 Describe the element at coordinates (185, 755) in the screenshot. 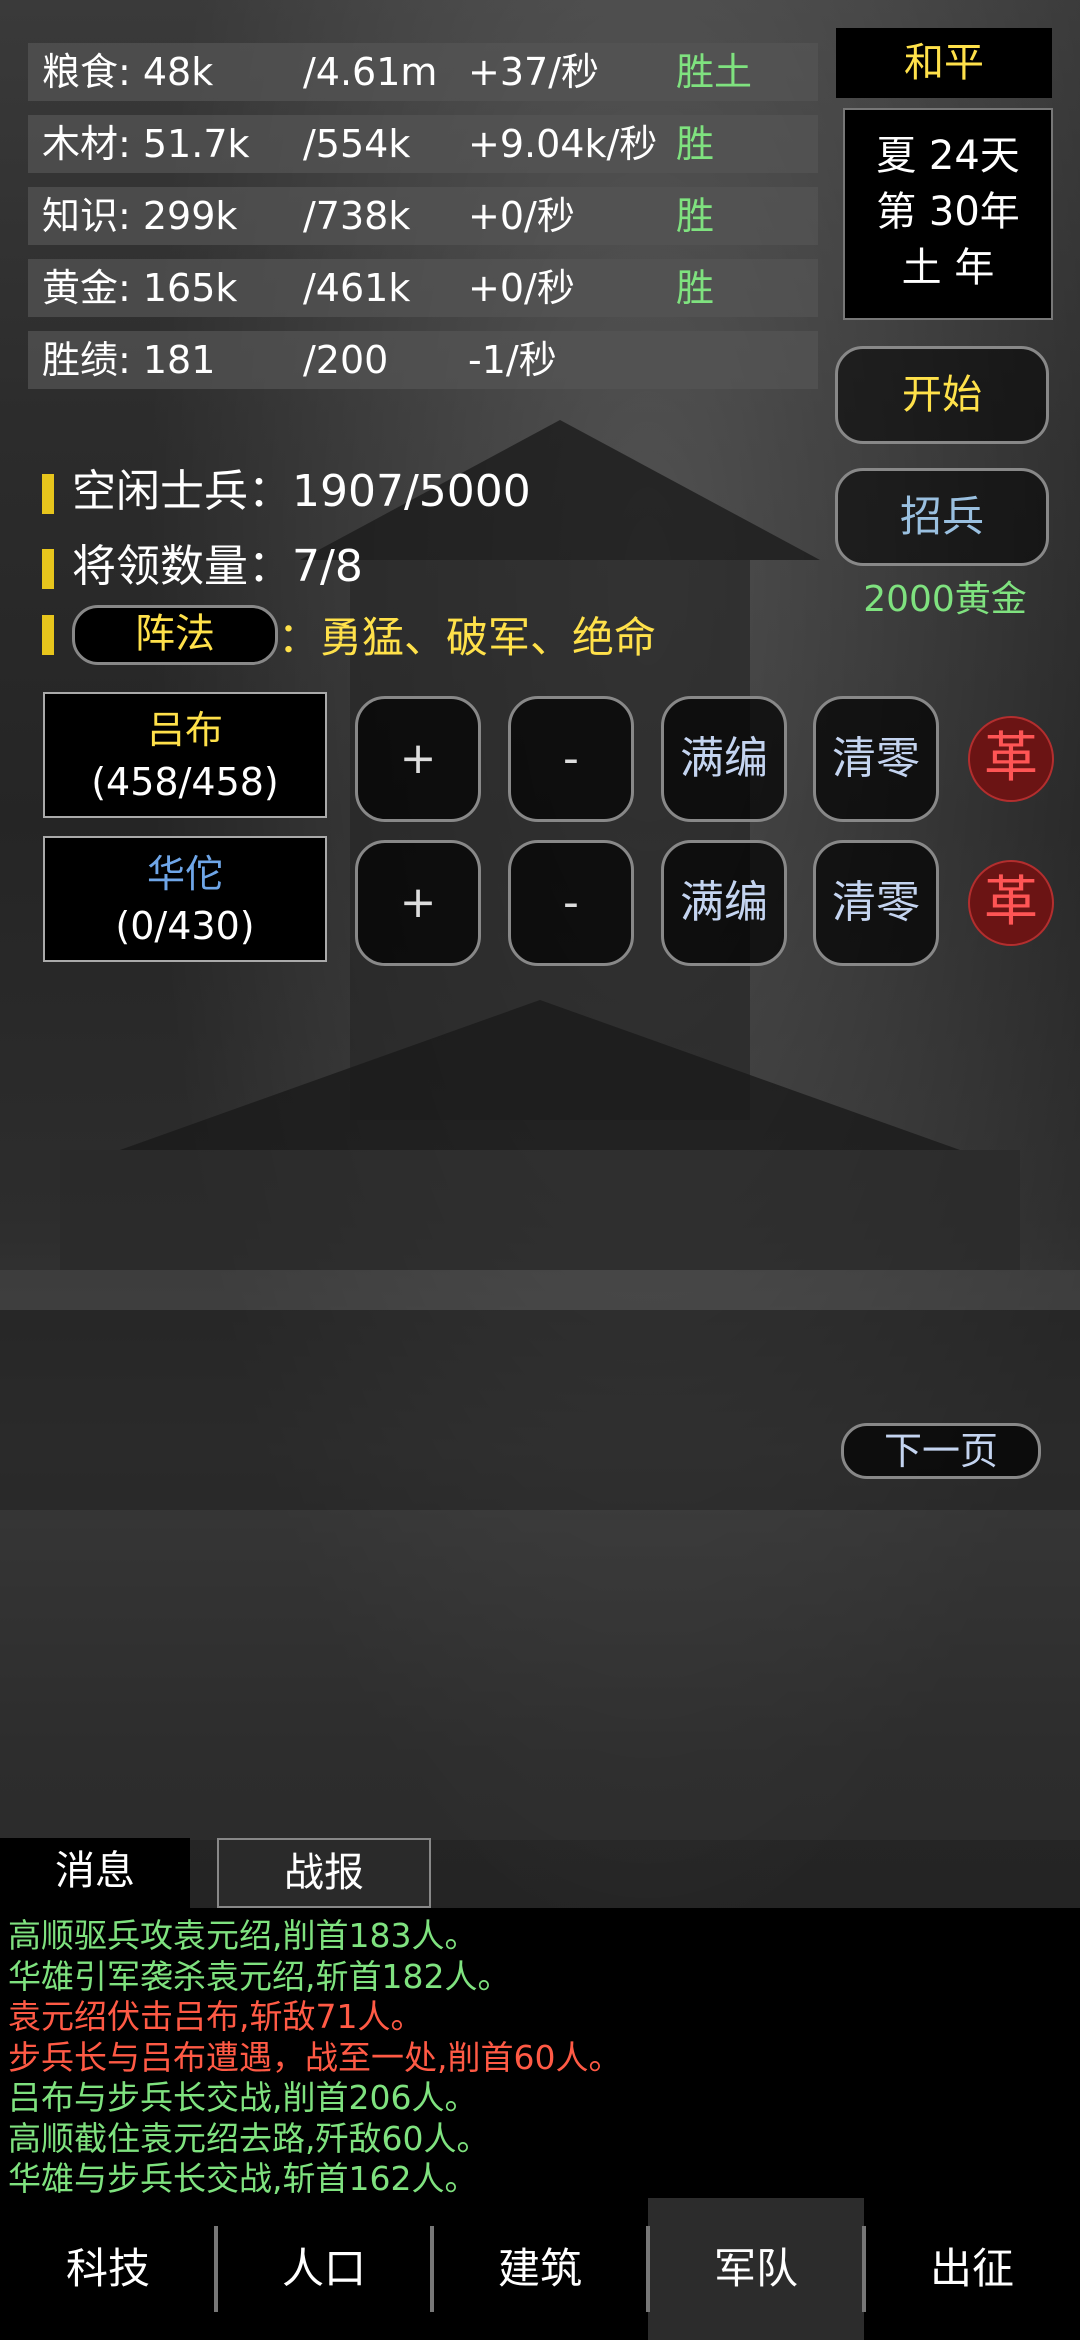

I see `general-card: 吕布 (458/458)` at that location.